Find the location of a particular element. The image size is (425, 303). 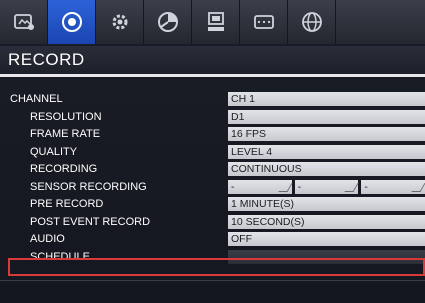

camera-settings-icon is located at coordinates (23, 22).